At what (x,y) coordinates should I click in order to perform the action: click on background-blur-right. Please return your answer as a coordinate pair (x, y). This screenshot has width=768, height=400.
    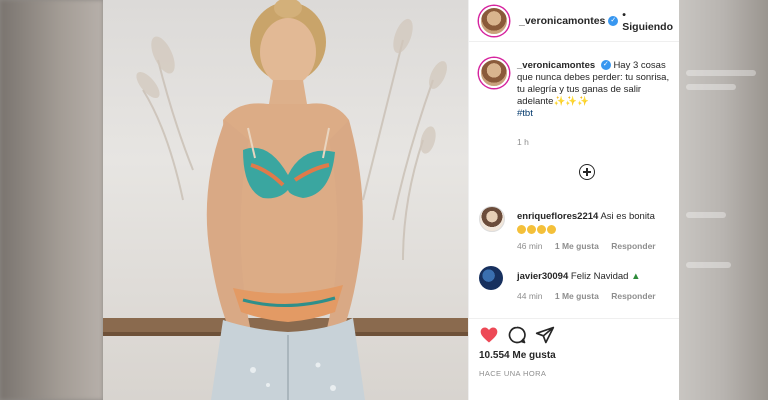
    Looking at the image, I should click on (723, 200).